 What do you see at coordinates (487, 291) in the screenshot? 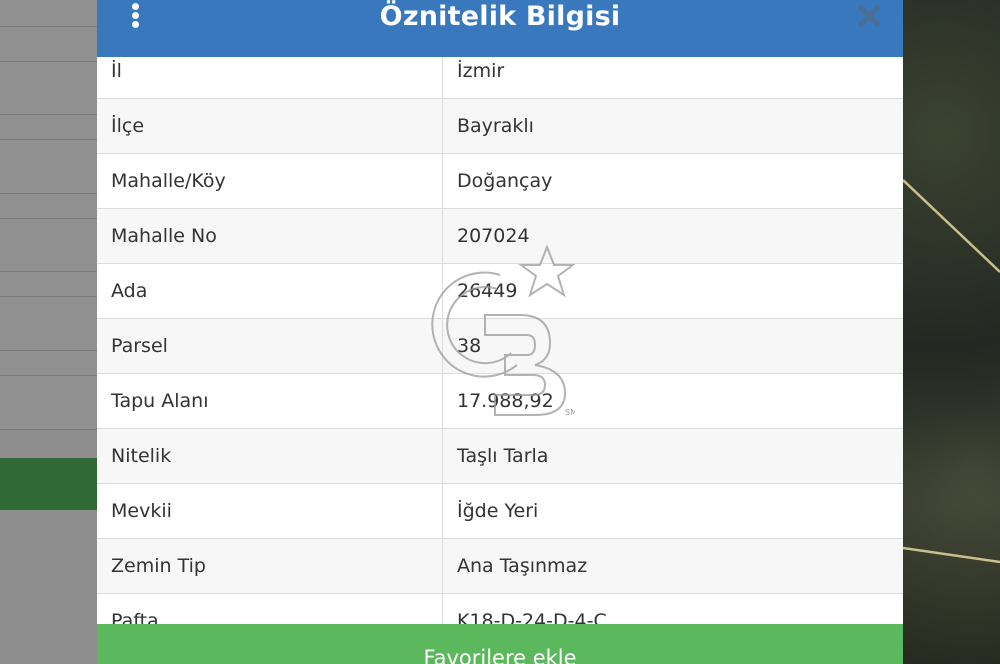
I see `attribute-value: 26449` at bounding box center [487, 291].